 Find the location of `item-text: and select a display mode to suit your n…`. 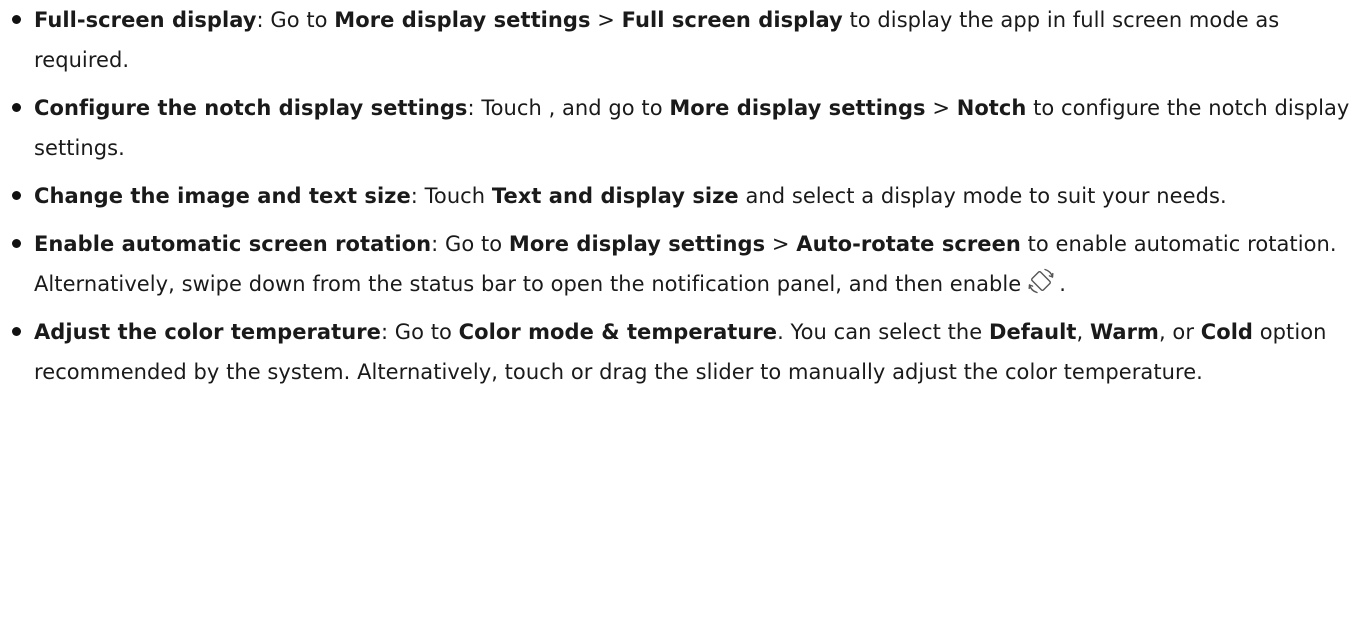

item-text: and select a display mode to suit your n… is located at coordinates (982, 196).